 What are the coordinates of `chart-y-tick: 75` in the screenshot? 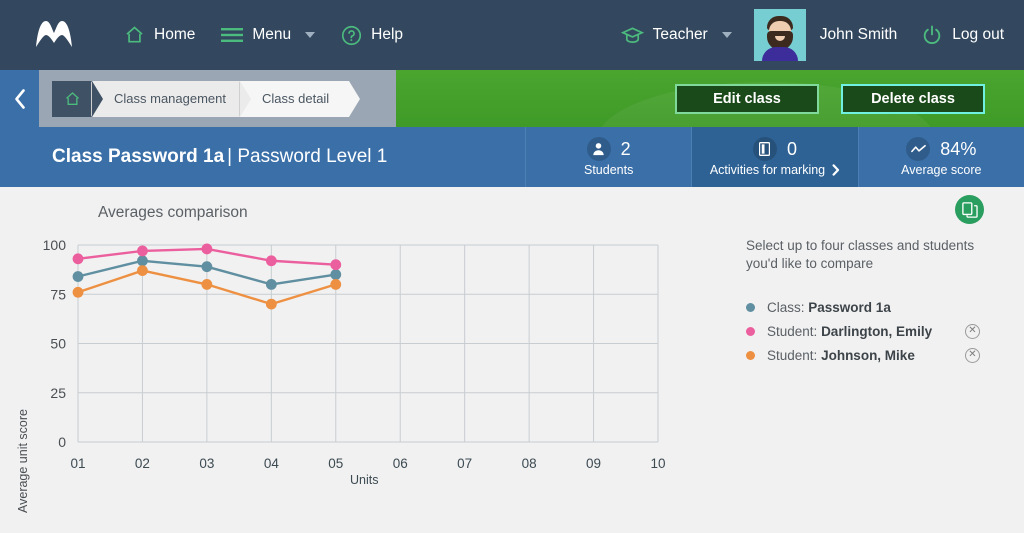 It's located at (58, 294).